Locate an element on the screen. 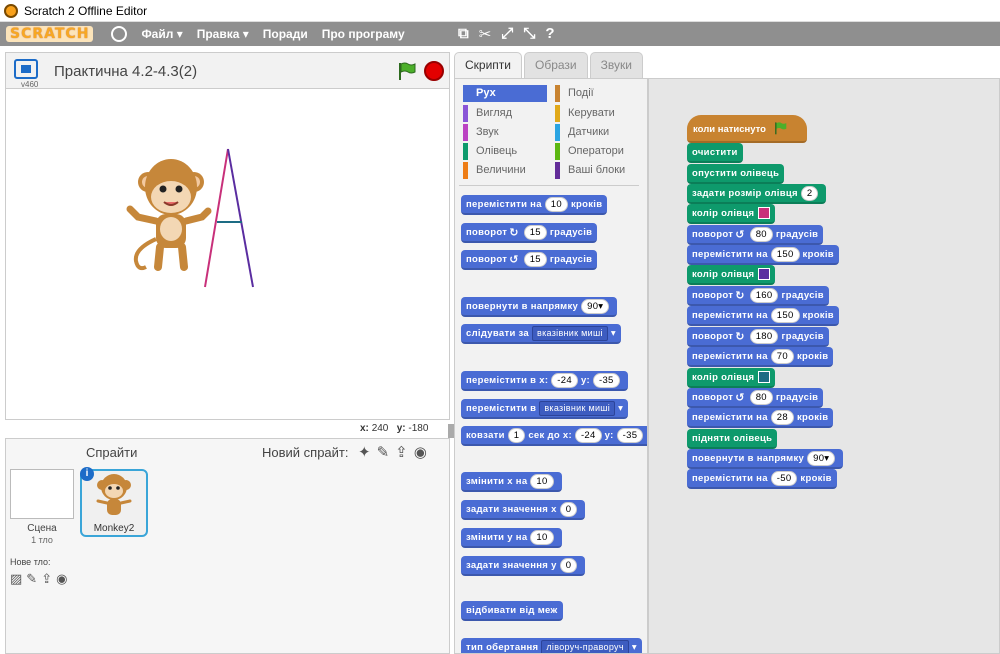  menu-edit: Правка ▾ is located at coordinates (223, 34).